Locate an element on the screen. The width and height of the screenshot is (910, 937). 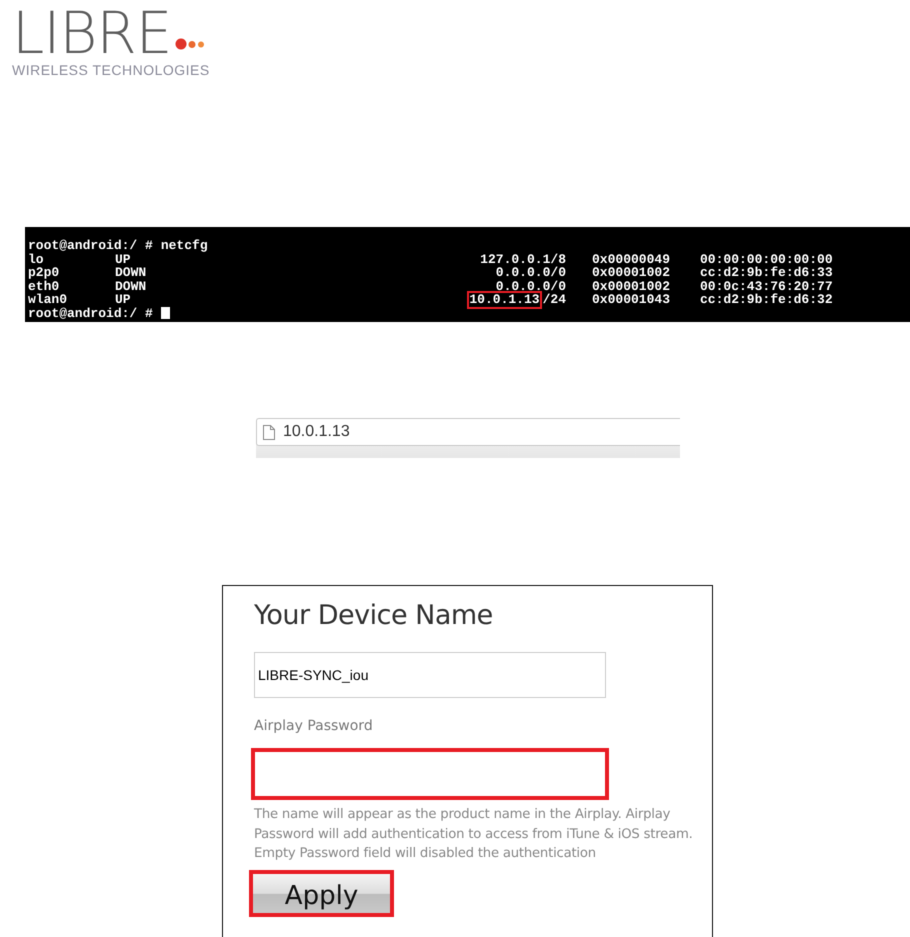
form-title: Your Device Name is located at coordinates (374, 616).